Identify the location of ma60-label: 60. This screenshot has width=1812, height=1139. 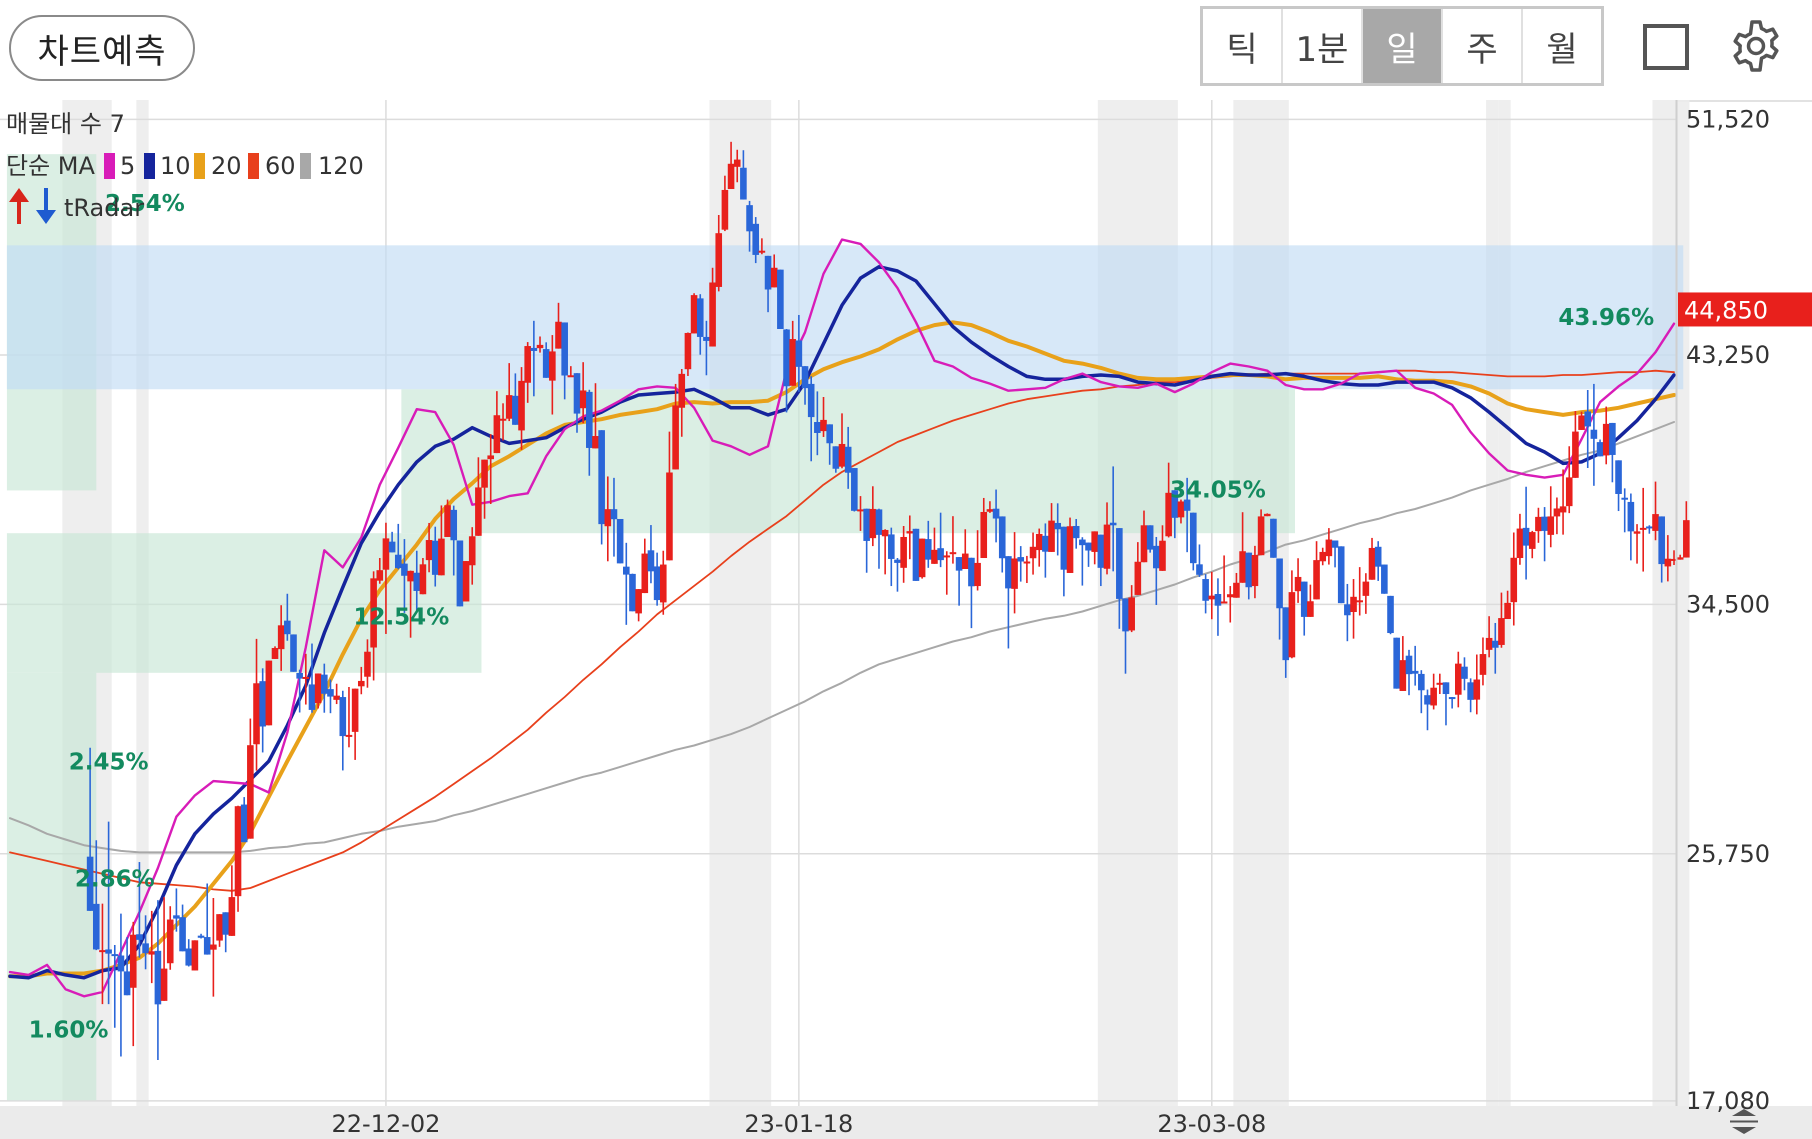
(280, 166).